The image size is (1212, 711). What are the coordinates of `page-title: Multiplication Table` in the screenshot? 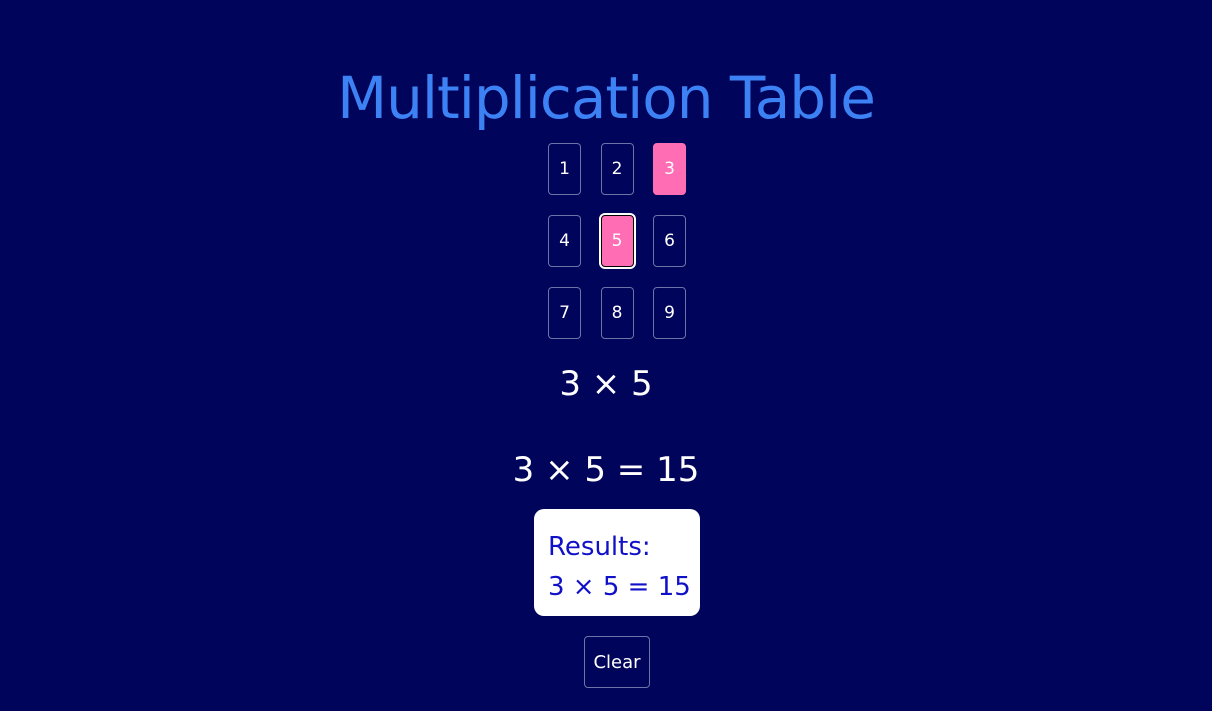 It's located at (606, 98).